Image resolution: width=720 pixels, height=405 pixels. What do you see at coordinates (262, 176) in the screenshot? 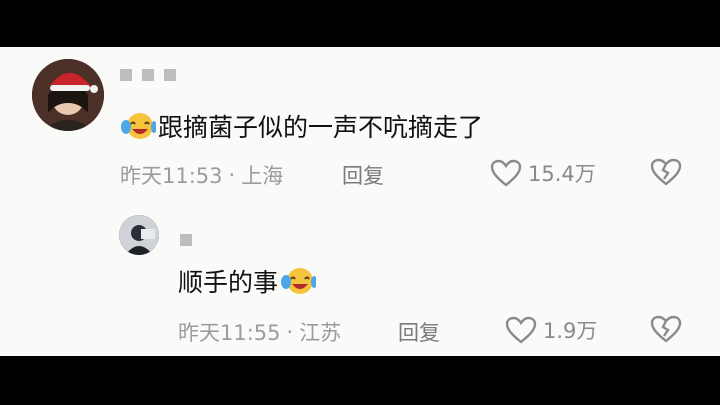
I see `comment-location: 上海` at bounding box center [262, 176].